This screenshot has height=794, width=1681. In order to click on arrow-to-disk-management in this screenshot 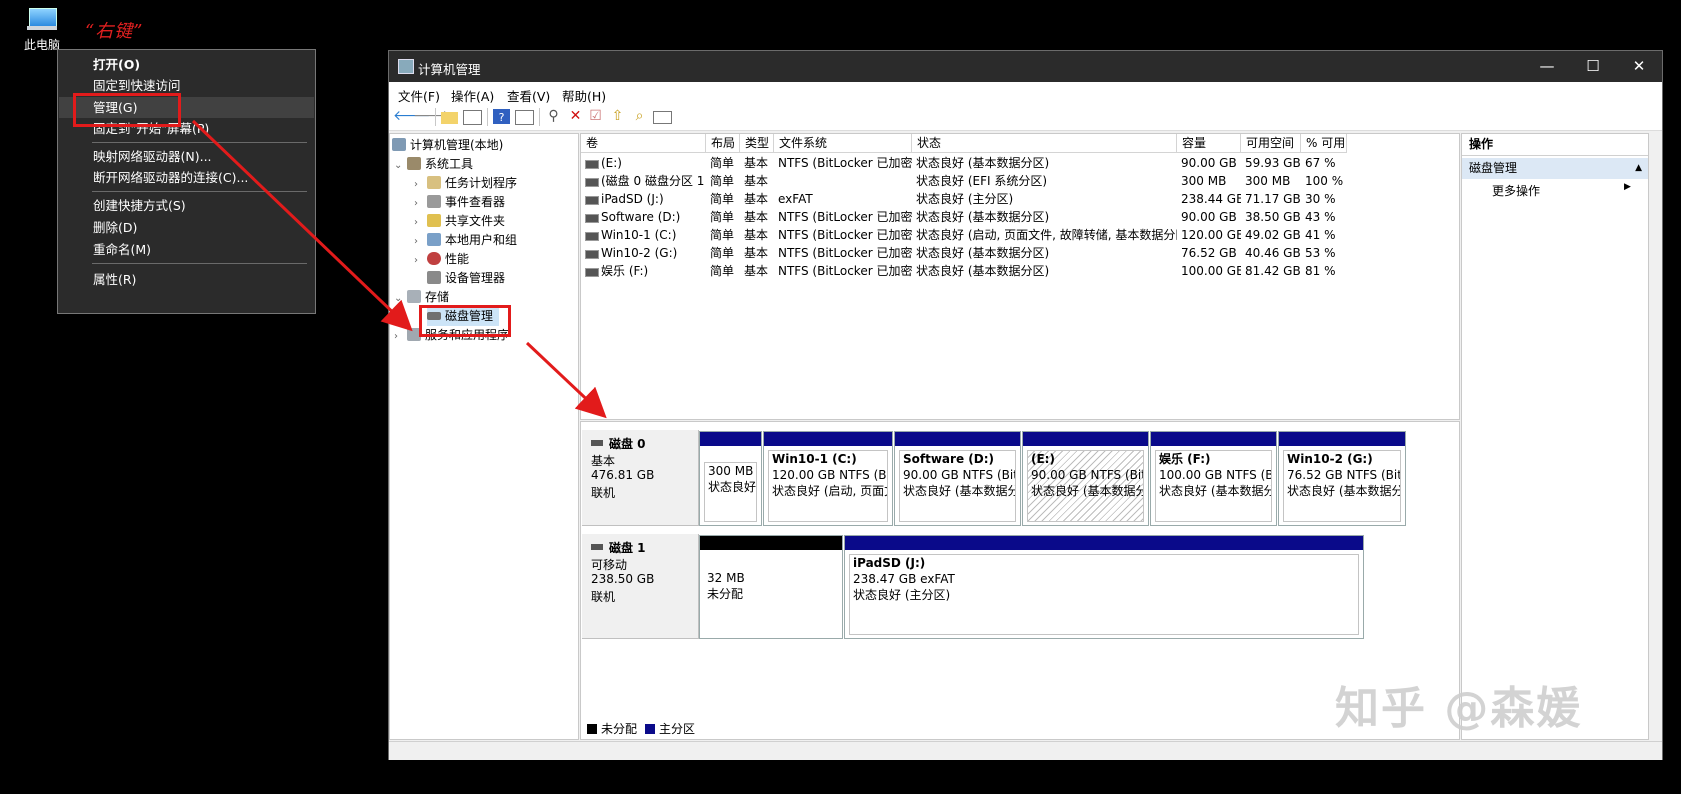, I will do `click(302, 225)`.